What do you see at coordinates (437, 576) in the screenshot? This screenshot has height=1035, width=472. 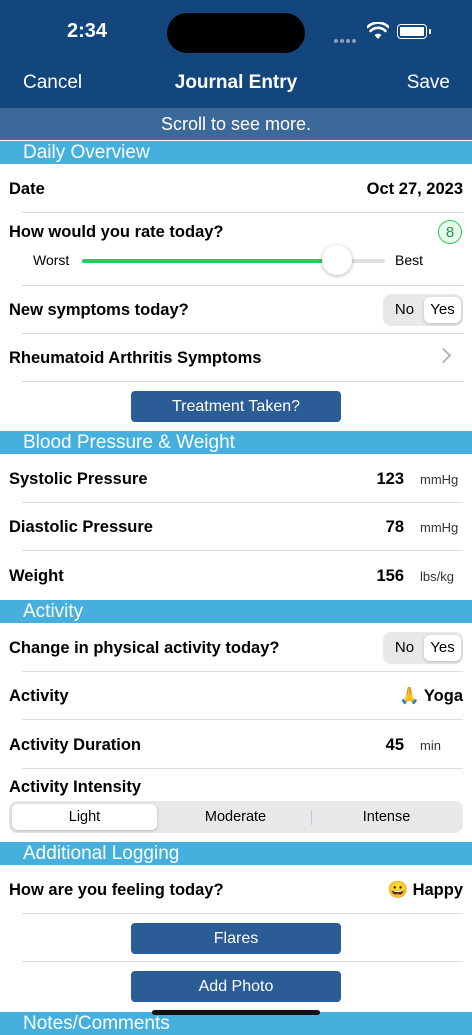 I see `weight-unit: lbs/kg` at bounding box center [437, 576].